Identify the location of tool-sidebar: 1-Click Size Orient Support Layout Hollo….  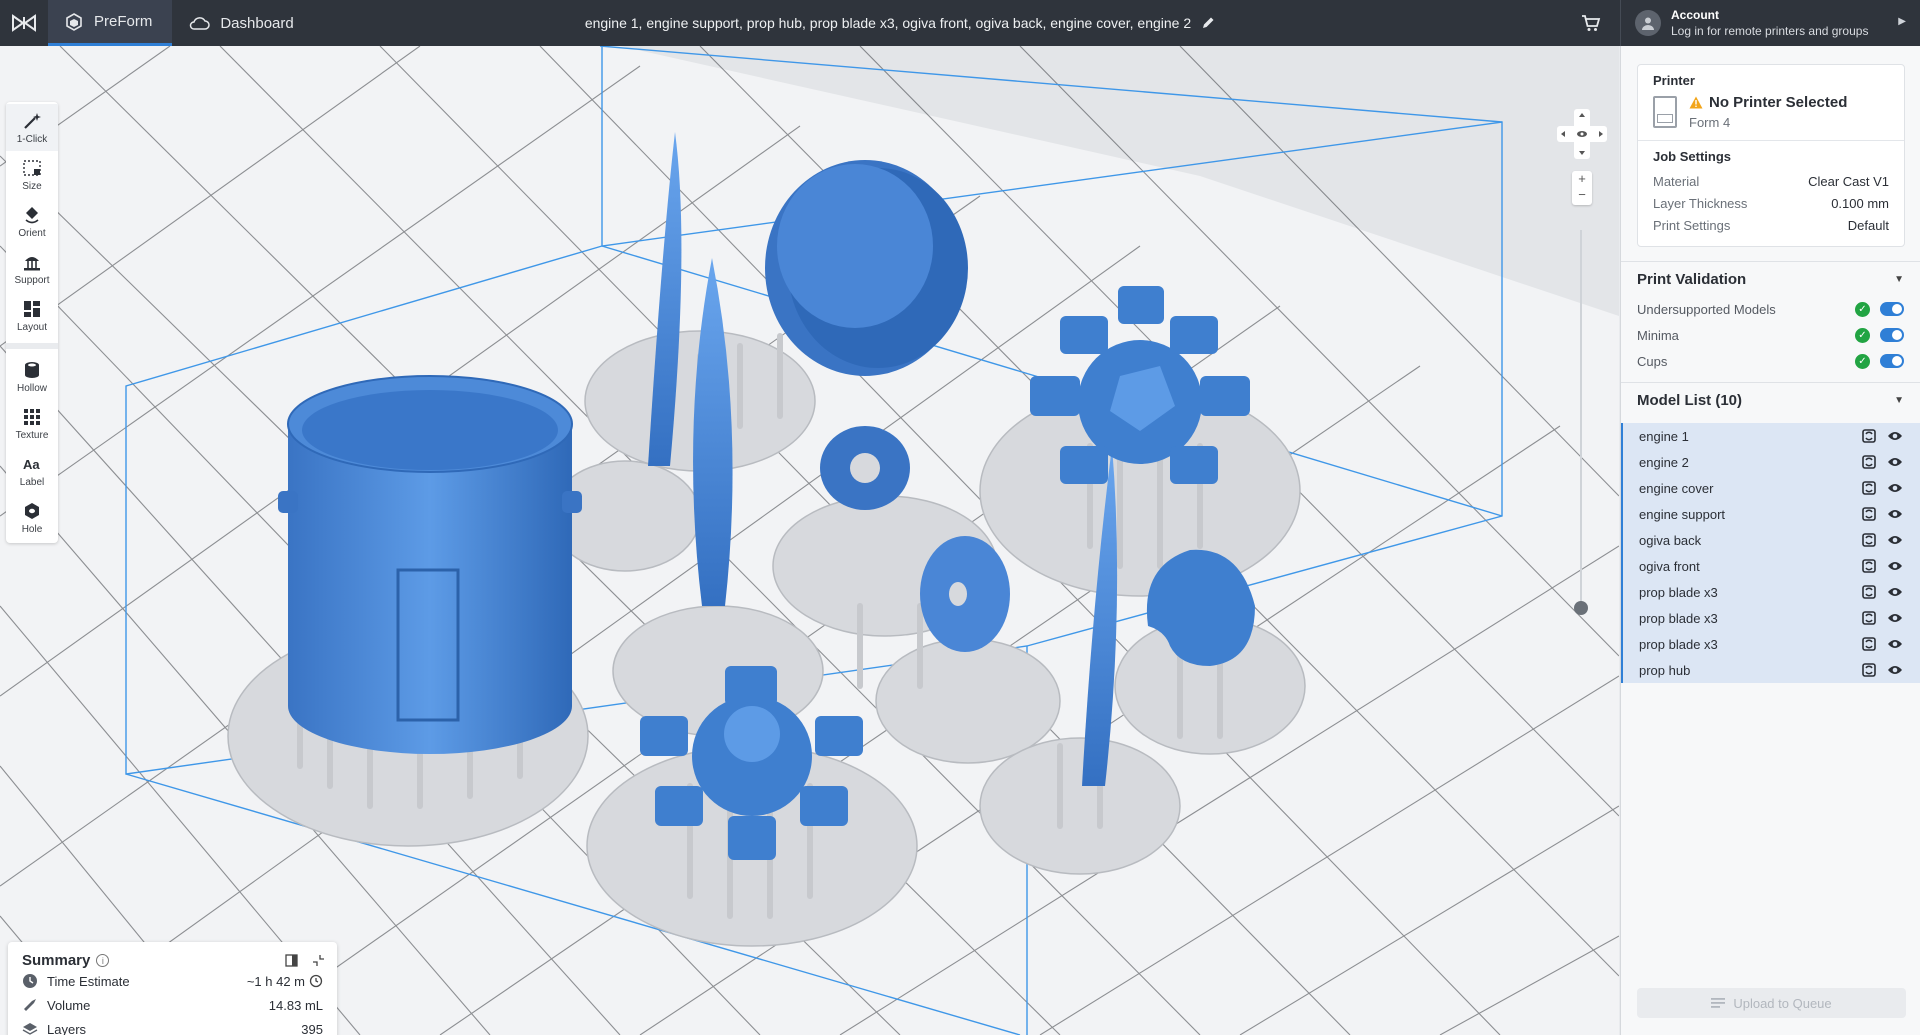
(32, 322).